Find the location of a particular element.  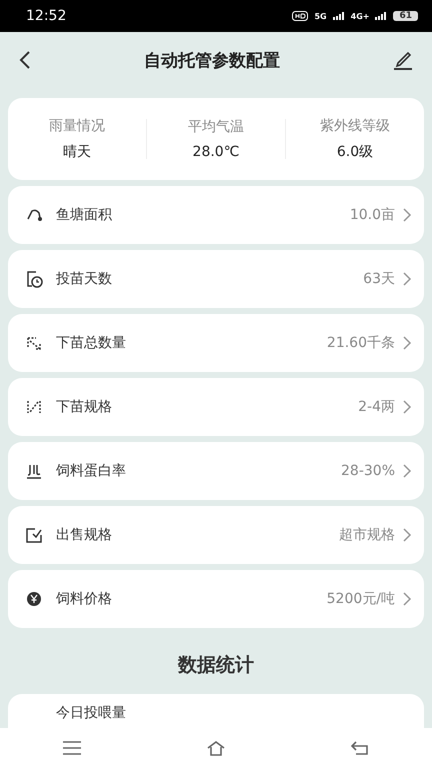

edit-icon is located at coordinates (403, 60).